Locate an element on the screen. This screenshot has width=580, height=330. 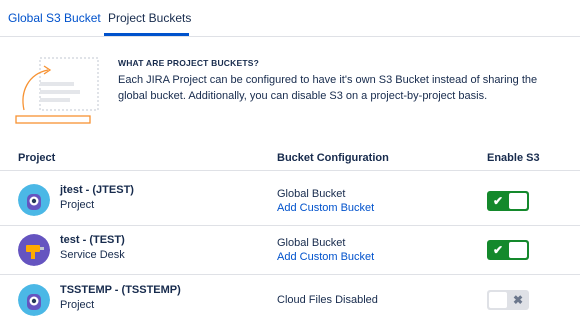
column-header-bucket-configuration: Bucket Configuration is located at coordinates (333, 158).